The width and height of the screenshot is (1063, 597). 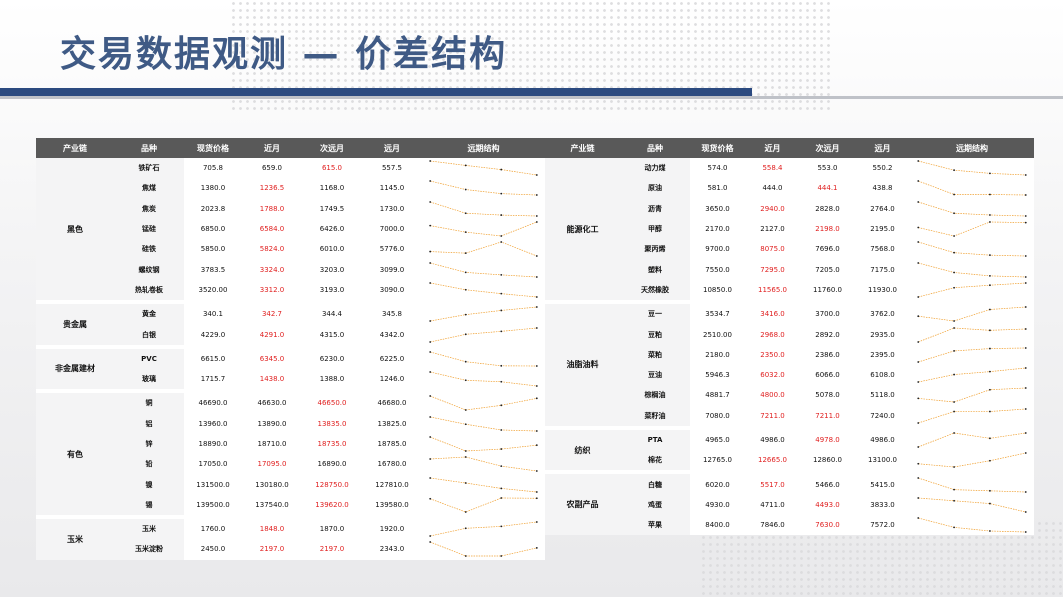 What do you see at coordinates (772, 525) in the screenshot?
I see `near-price: 7846.0` at bounding box center [772, 525].